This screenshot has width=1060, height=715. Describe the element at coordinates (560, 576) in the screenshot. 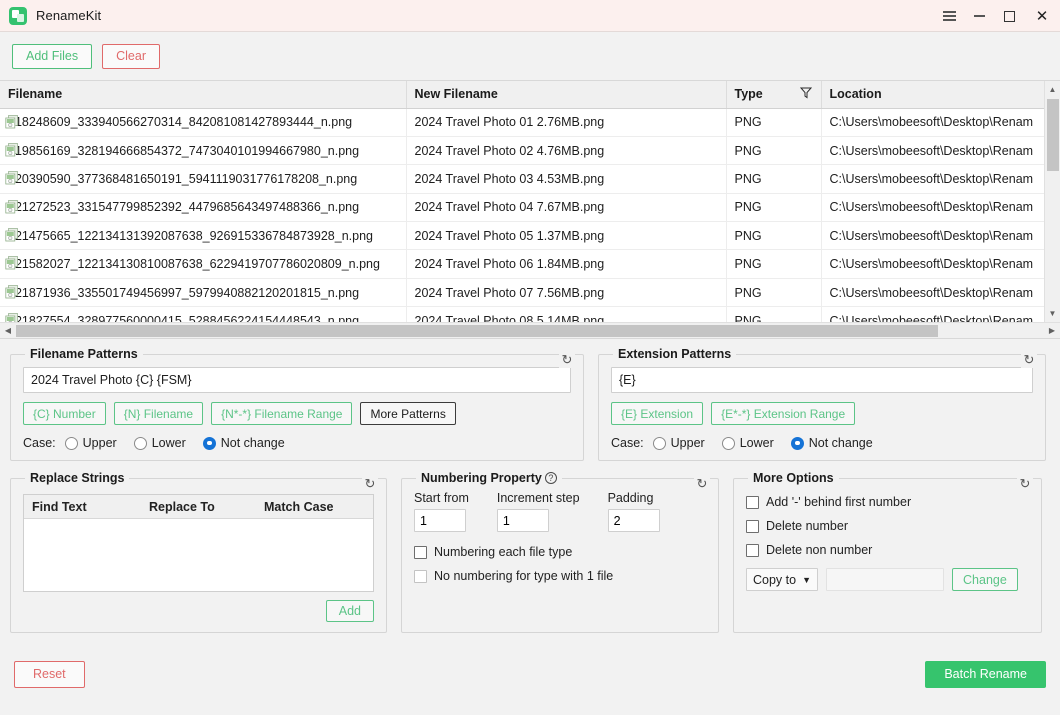

I see `no-numbering-single-file-row: No numbering for type with 1 file` at that location.